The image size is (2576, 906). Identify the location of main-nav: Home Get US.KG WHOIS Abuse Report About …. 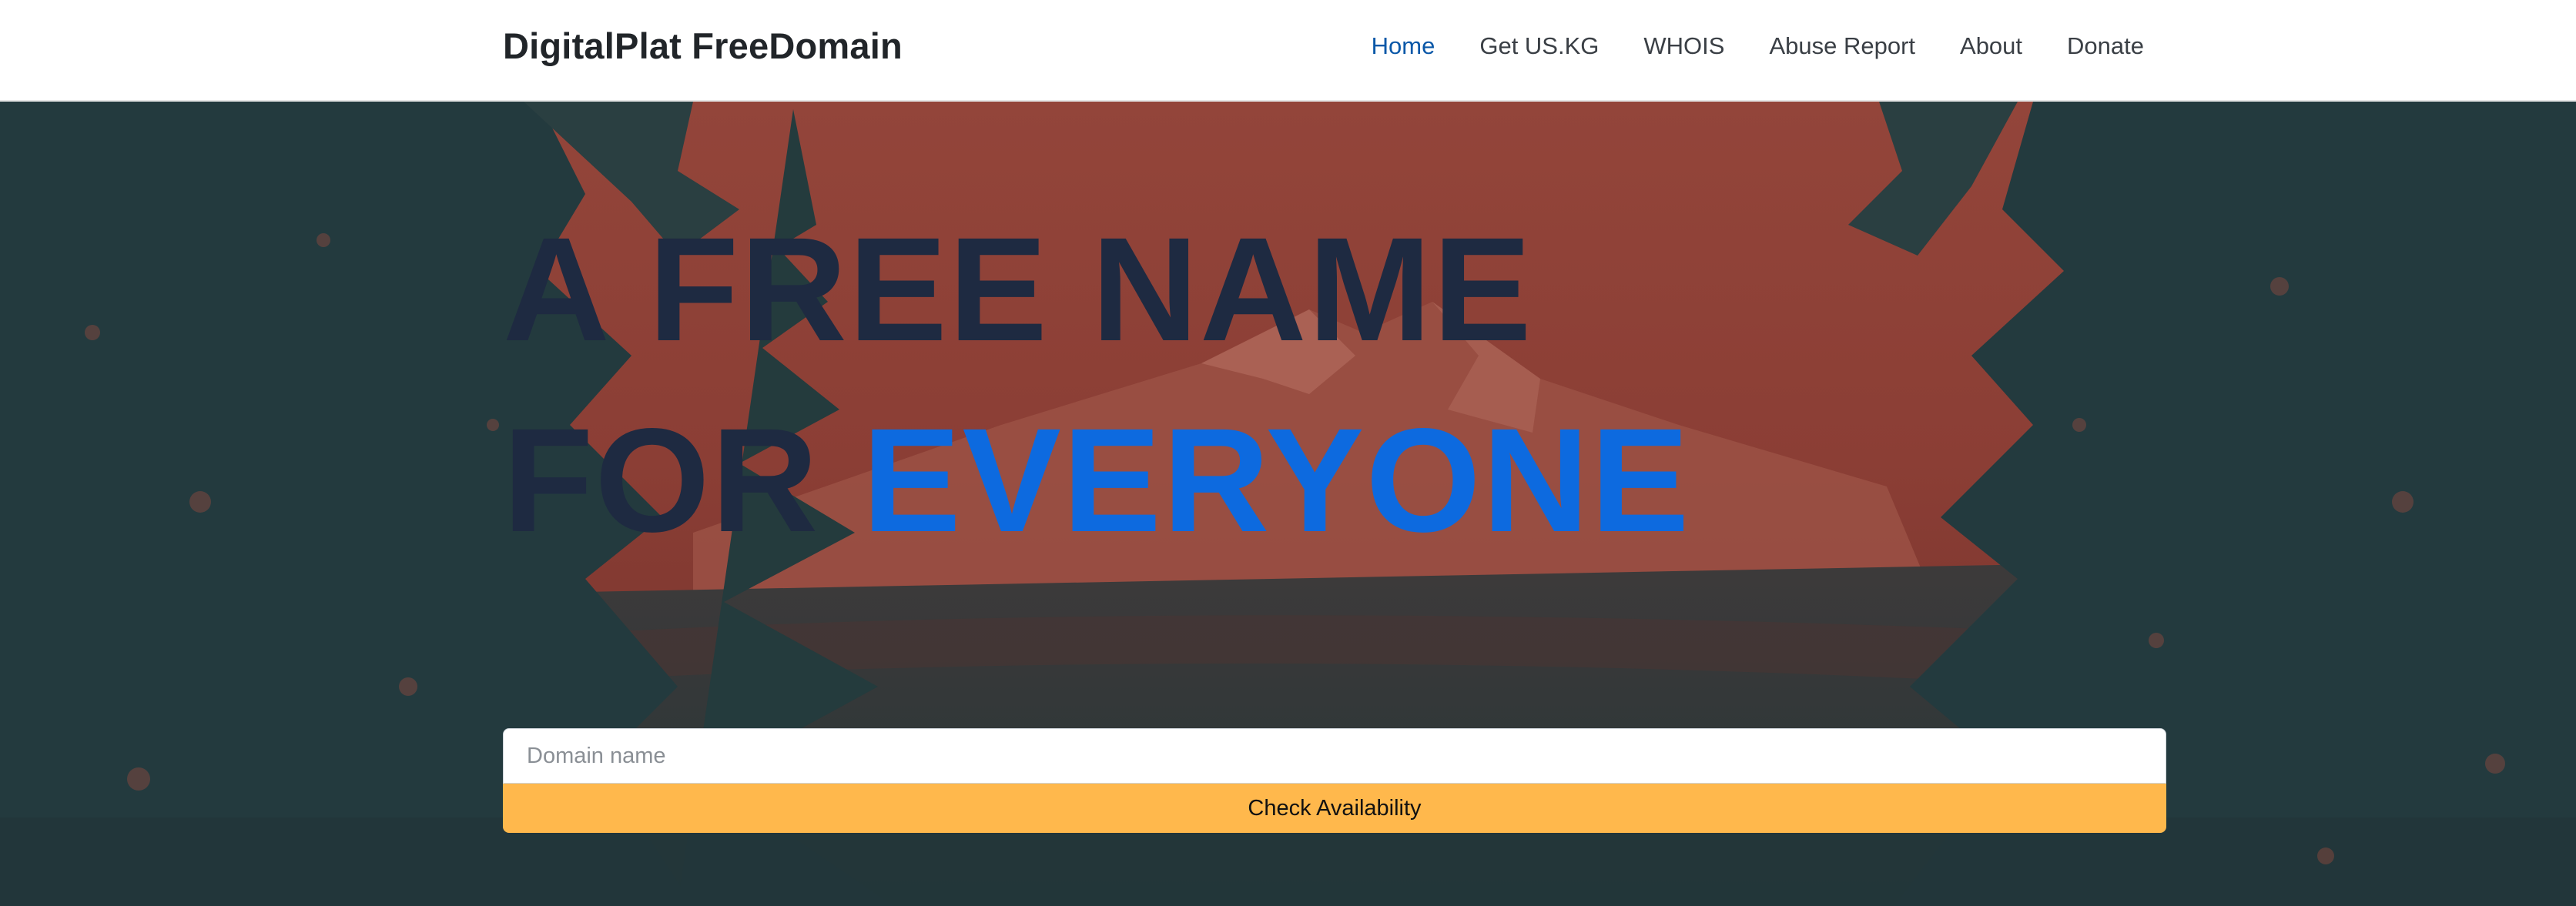
(1758, 46).